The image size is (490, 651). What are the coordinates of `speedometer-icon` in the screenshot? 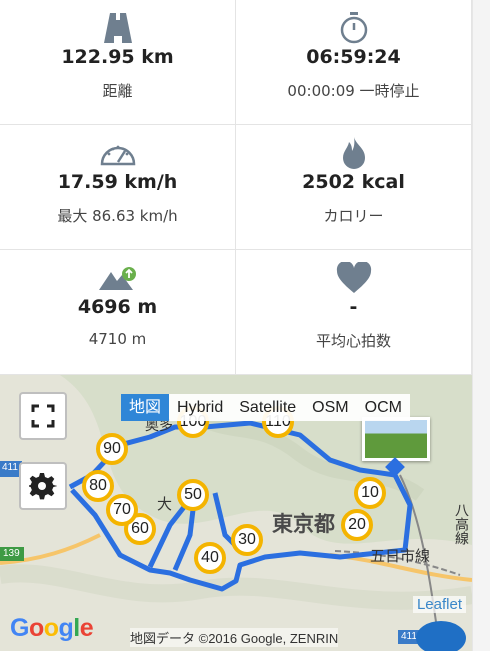 It's located at (117, 153).